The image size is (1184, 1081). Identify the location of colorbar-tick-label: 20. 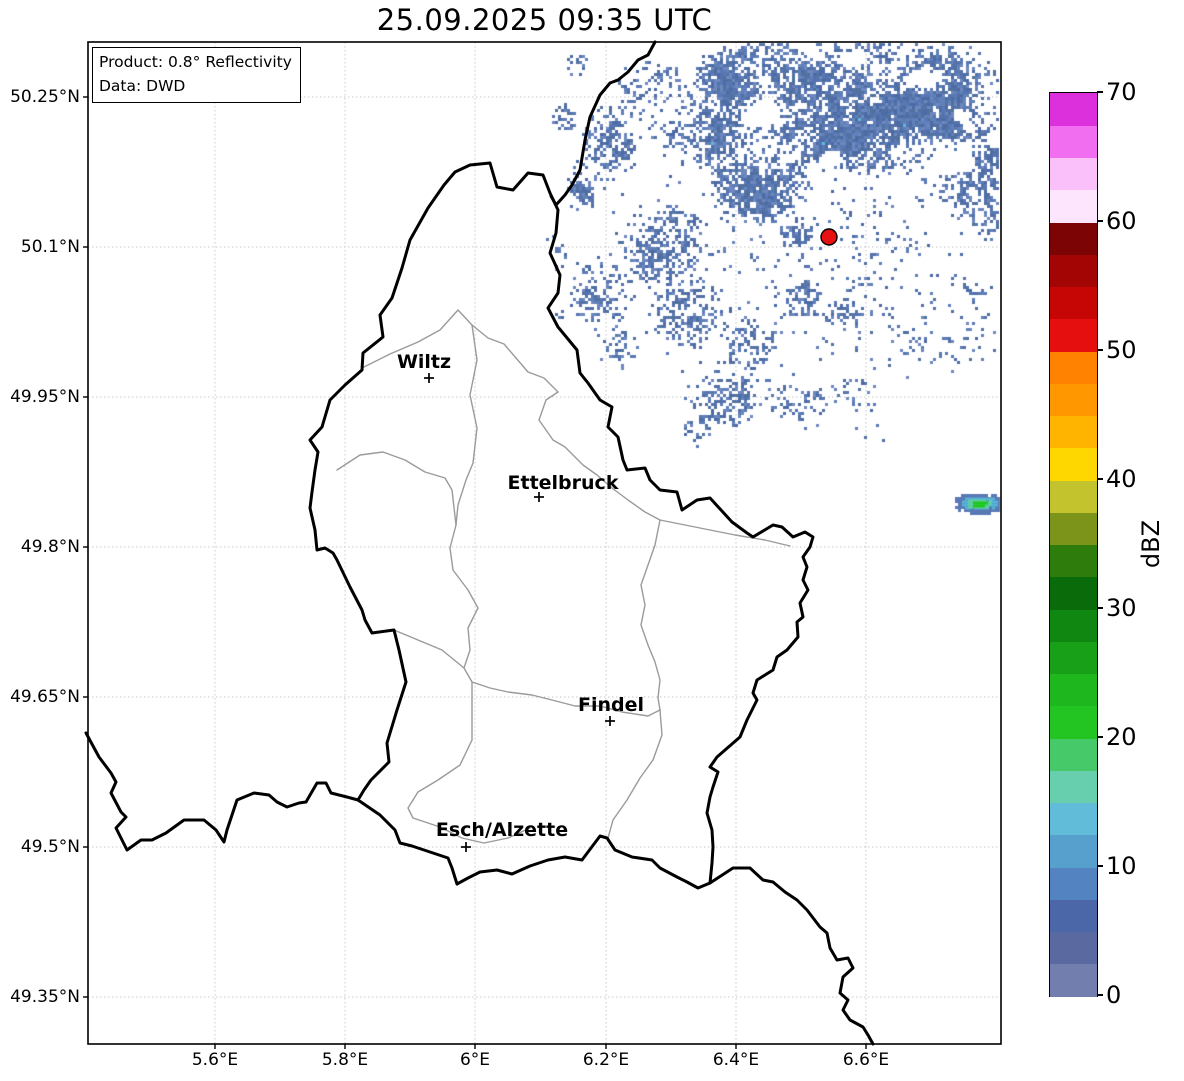
(1121, 737).